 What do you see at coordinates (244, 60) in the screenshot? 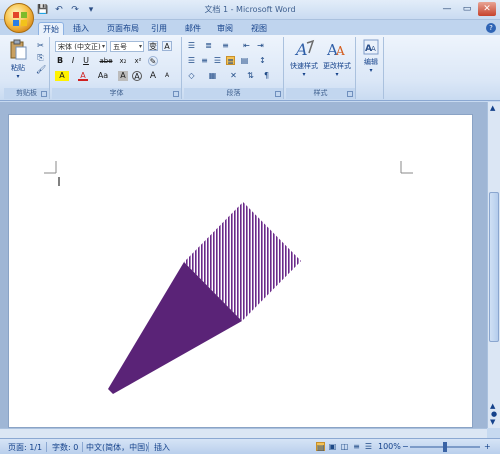
I see `distributed-icon: ▤` at bounding box center [244, 60].